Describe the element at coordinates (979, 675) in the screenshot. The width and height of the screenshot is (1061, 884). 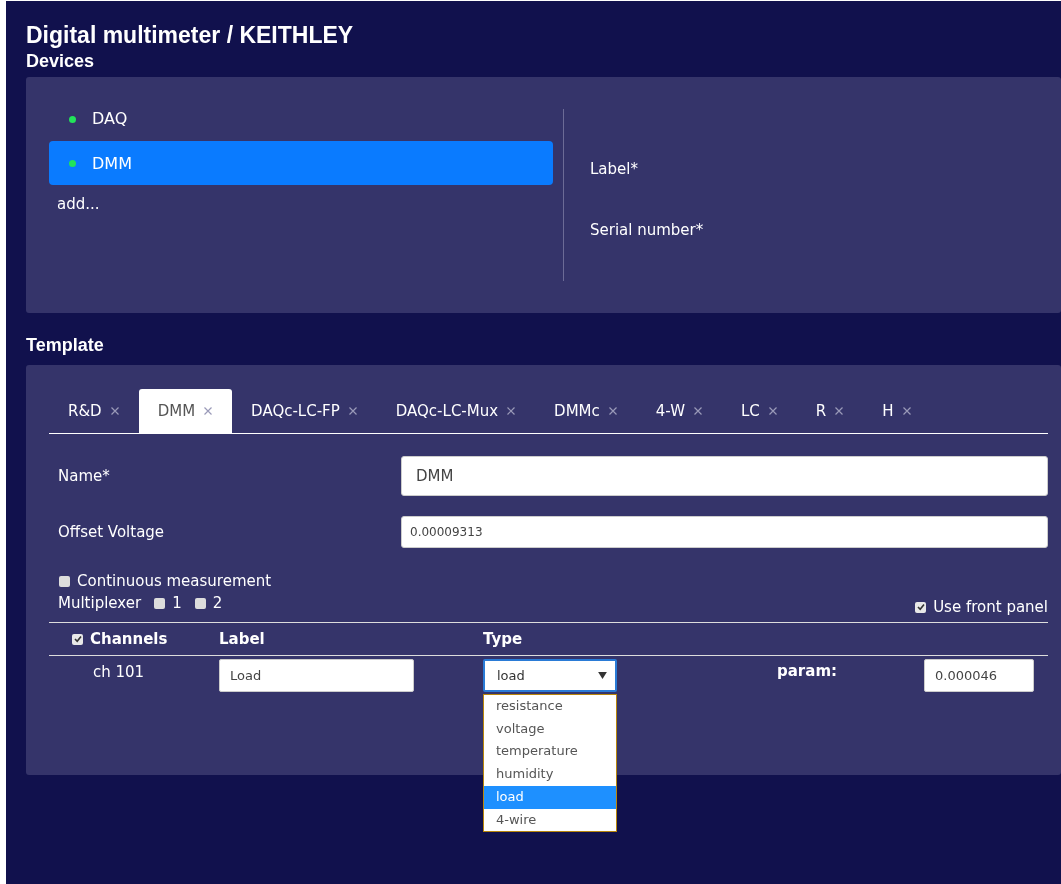
I see `input-field: 0.000046` at that location.